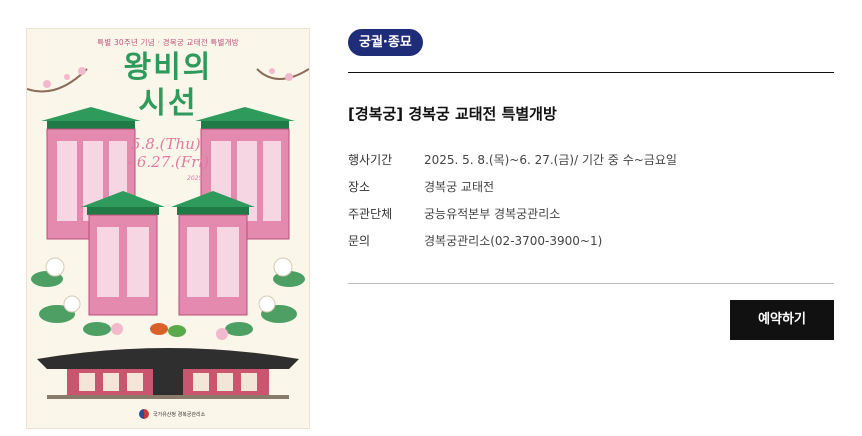 The height and width of the screenshot is (436, 862). I want to click on detail-value: 2025. 5. 8.(목)~6. 27.(금)/ 기간 중 수~금요일, so click(550, 160).